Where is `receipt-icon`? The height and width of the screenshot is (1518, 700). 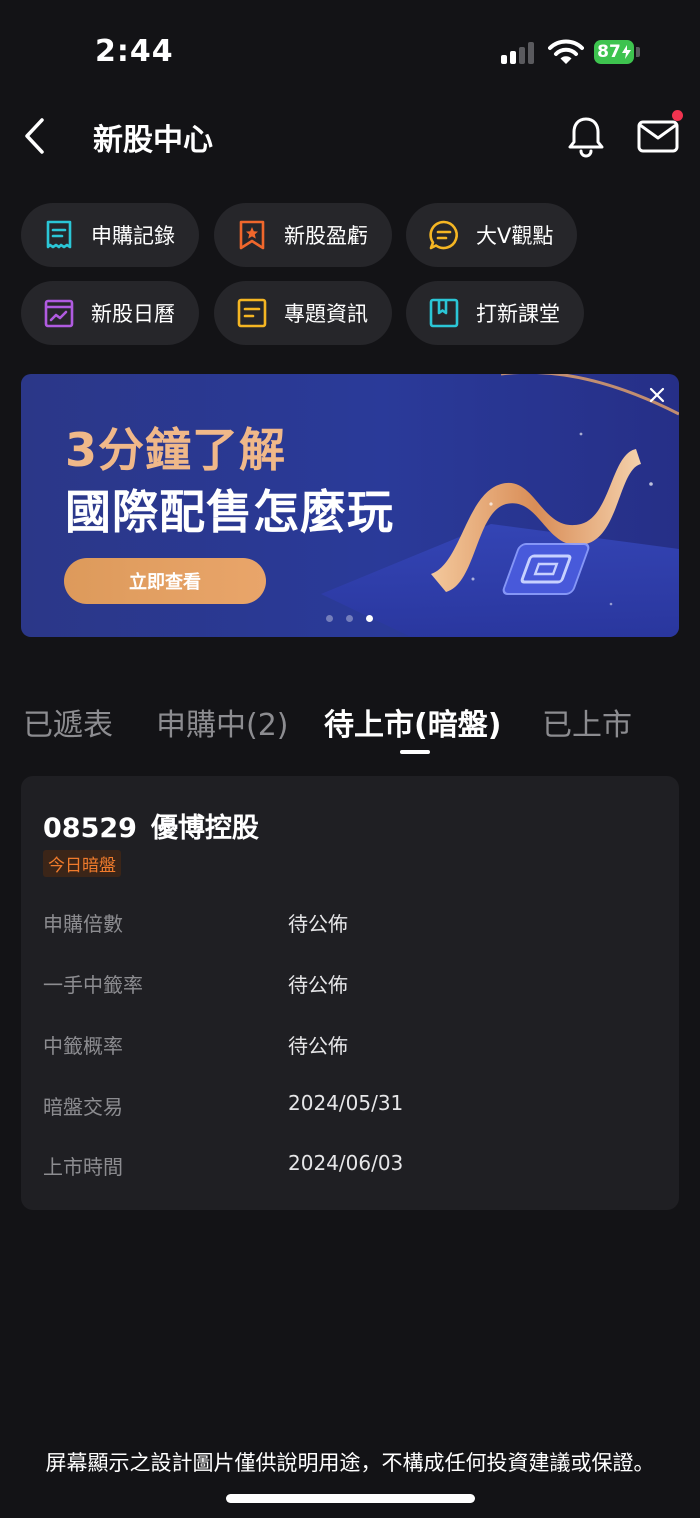 receipt-icon is located at coordinates (59, 234).